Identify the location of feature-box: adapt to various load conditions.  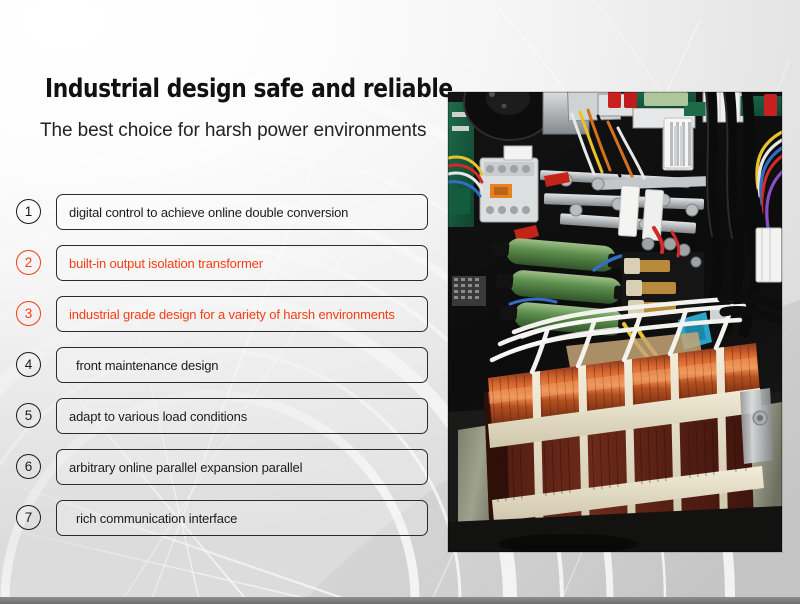
(242, 416).